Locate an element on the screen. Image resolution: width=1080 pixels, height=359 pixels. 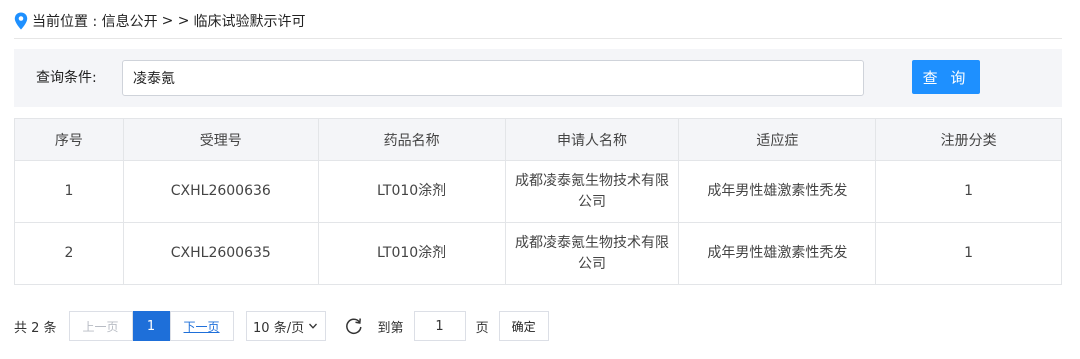
header-applicant: 申请人名称 is located at coordinates (592, 139).